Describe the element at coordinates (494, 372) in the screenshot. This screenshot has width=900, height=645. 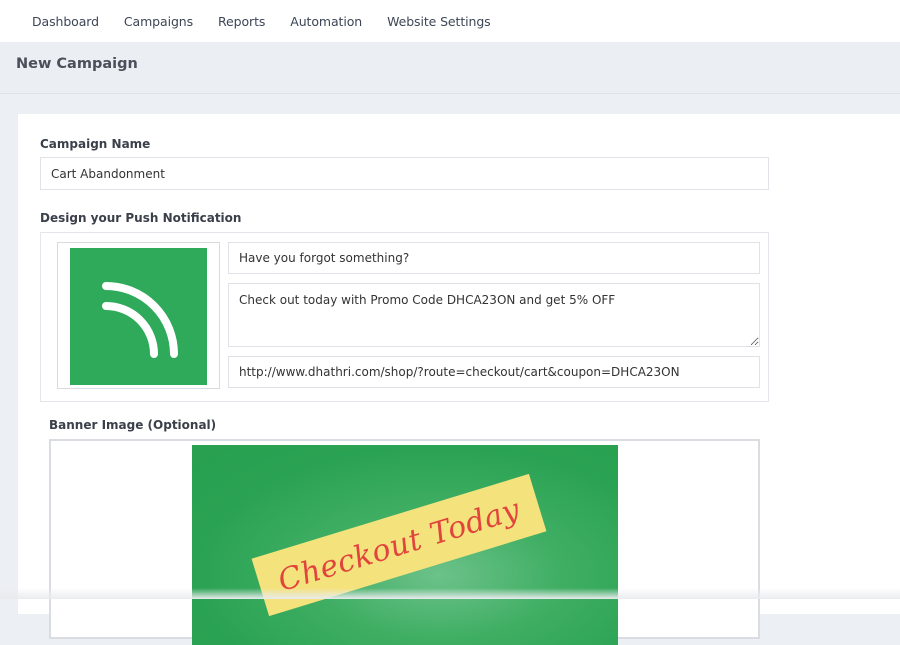
I see `notification-url-input` at that location.